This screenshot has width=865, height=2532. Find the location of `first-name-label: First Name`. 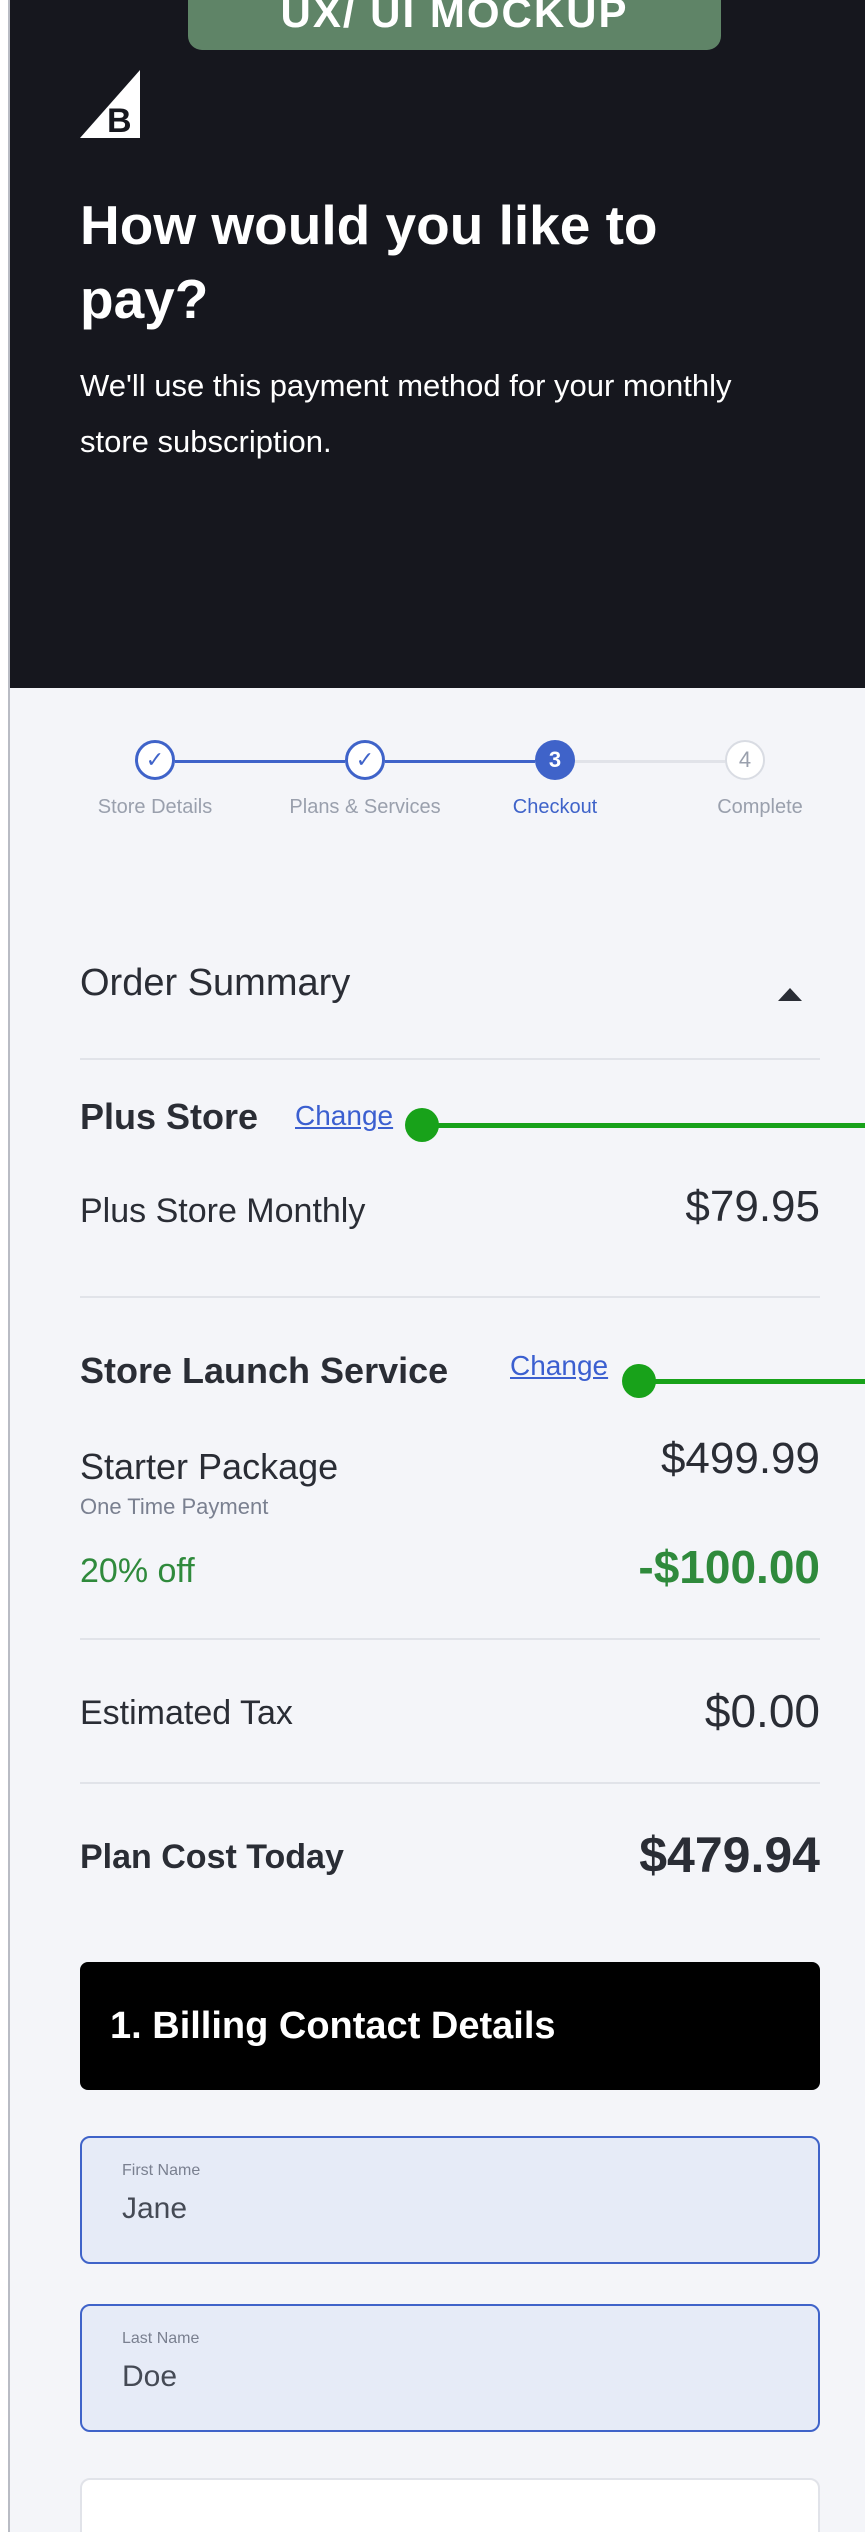

first-name-label: First Name is located at coordinates (161, 2170).